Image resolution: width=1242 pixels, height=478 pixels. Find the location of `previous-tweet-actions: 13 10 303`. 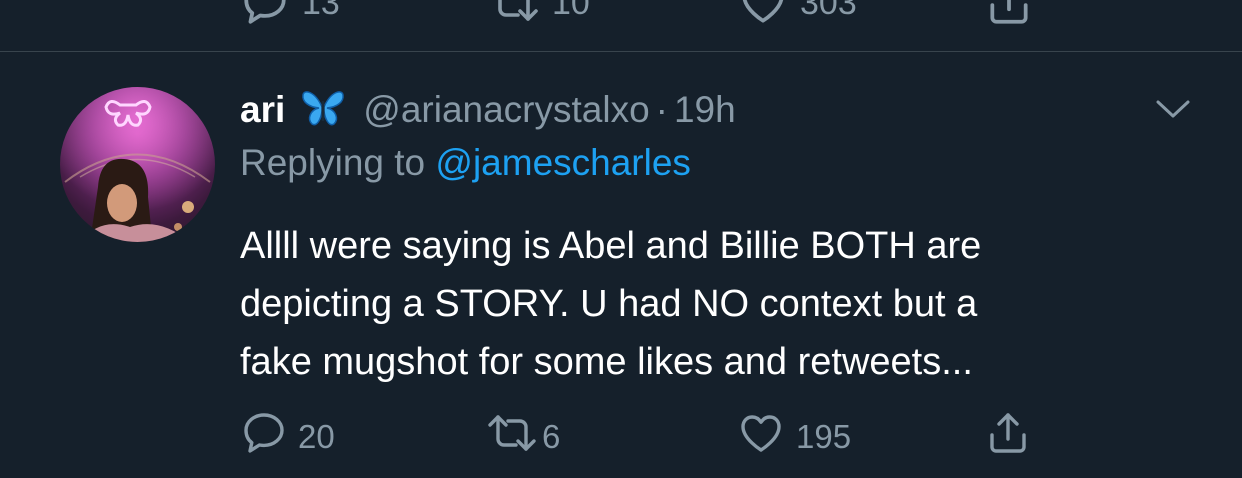

previous-tweet-actions: 13 10 303 is located at coordinates (621, 25).